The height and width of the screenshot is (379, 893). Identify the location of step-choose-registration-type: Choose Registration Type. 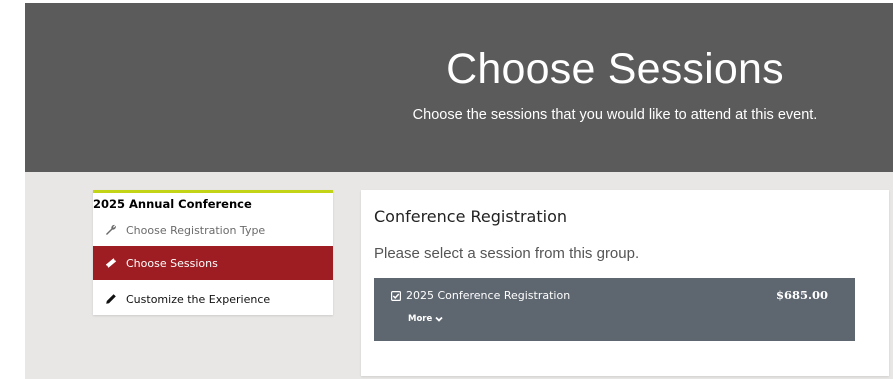
(213, 230).